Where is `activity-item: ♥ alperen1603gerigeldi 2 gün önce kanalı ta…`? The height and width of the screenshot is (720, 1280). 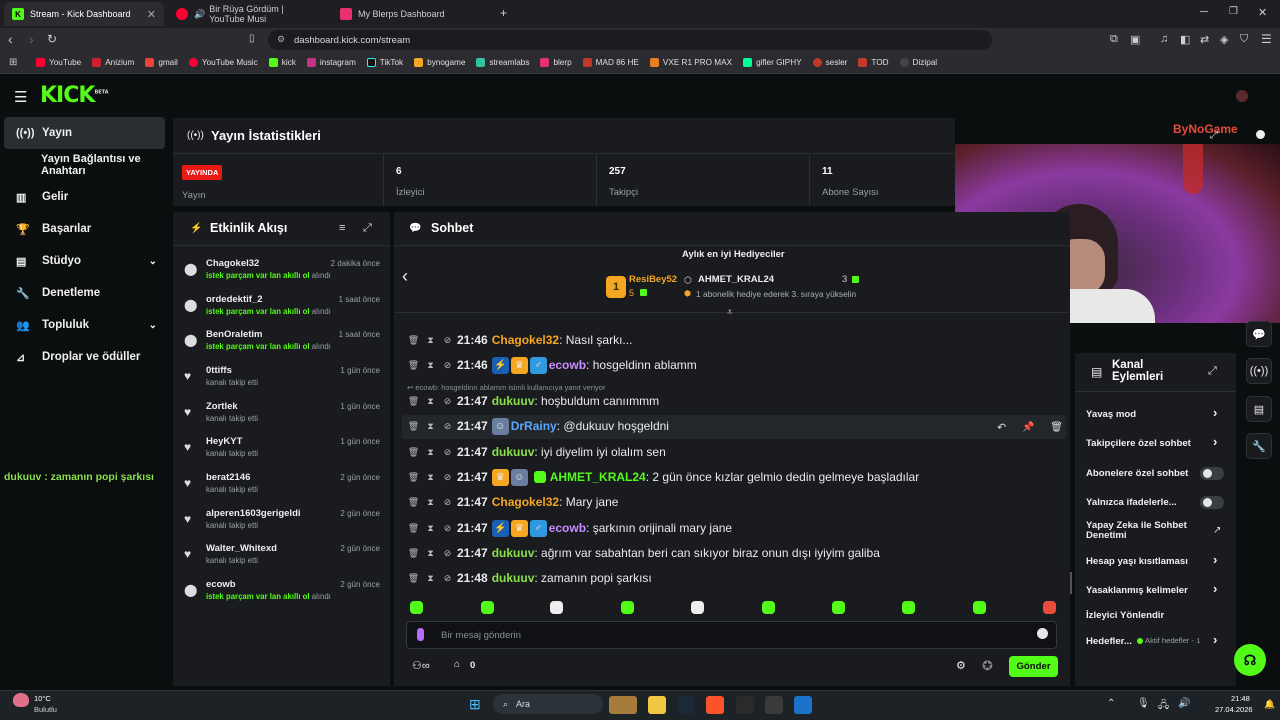 activity-item: ♥ alperen1603gerigeldi 2 gün önce kanalı ta… is located at coordinates (282, 521).